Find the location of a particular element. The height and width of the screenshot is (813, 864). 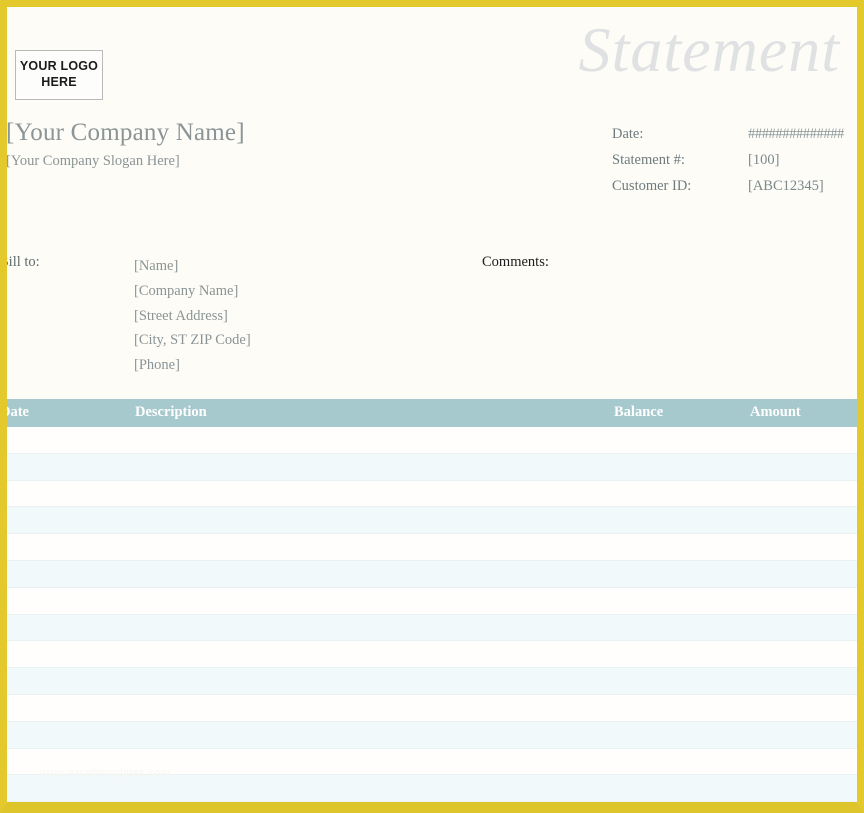

bill-to-line-company: [Company Name] is located at coordinates (192, 291).